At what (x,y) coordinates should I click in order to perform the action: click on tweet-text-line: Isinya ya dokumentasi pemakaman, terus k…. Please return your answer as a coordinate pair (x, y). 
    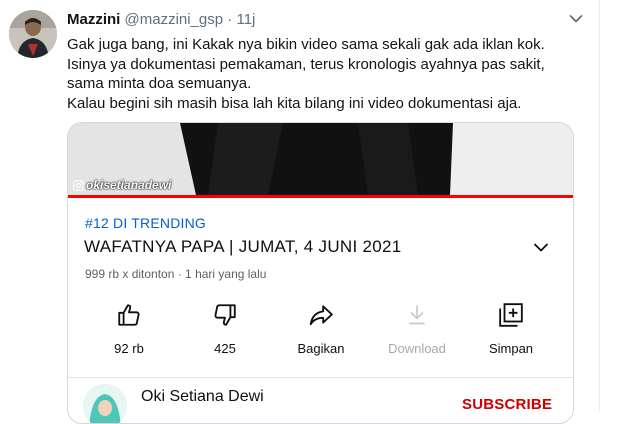
    Looking at the image, I should click on (306, 64).